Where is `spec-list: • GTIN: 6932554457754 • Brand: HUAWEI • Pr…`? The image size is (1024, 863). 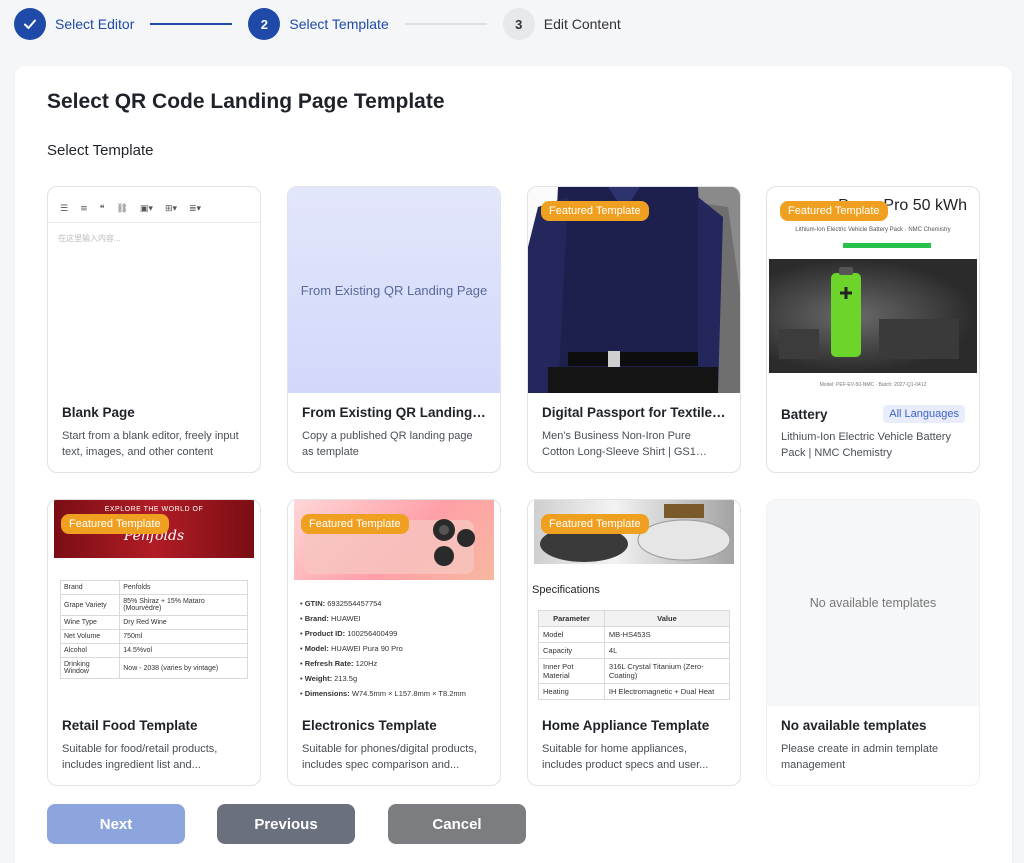
spec-list: • GTIN: 6932554457754 • Brand: HUAWEI • Pr… is located at coordinates (383, 648).